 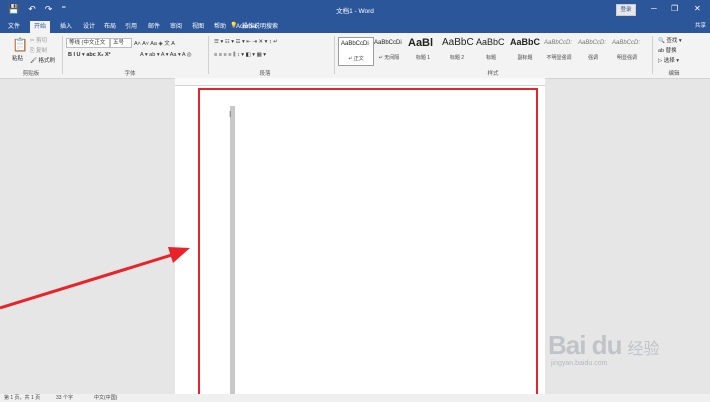 I want to click on close-button: ✕, so click(x=697, y=8).